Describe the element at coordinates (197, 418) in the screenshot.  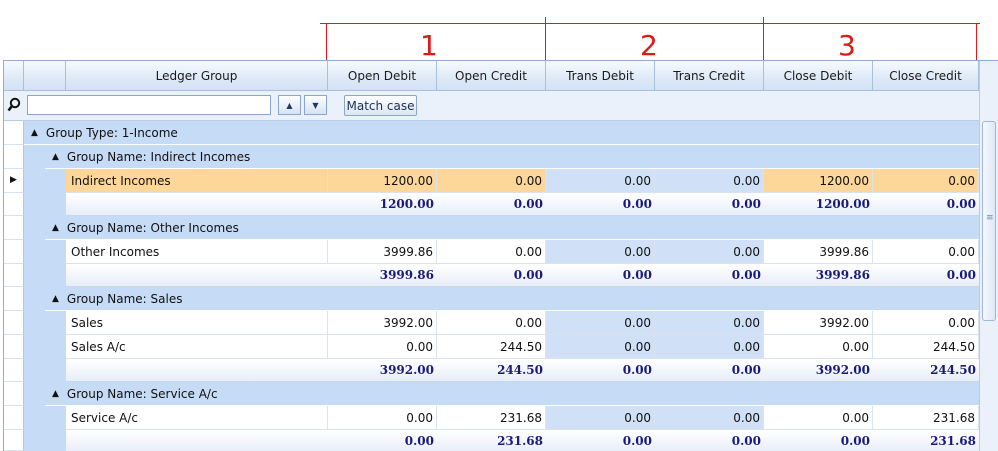
I see `cell-ledger-name: Service A/c` at that location.